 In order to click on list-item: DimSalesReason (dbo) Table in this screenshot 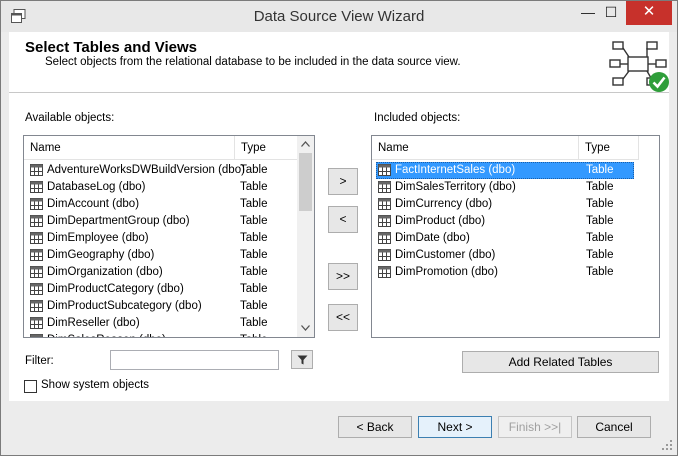, I will do `click(161, 334)`.